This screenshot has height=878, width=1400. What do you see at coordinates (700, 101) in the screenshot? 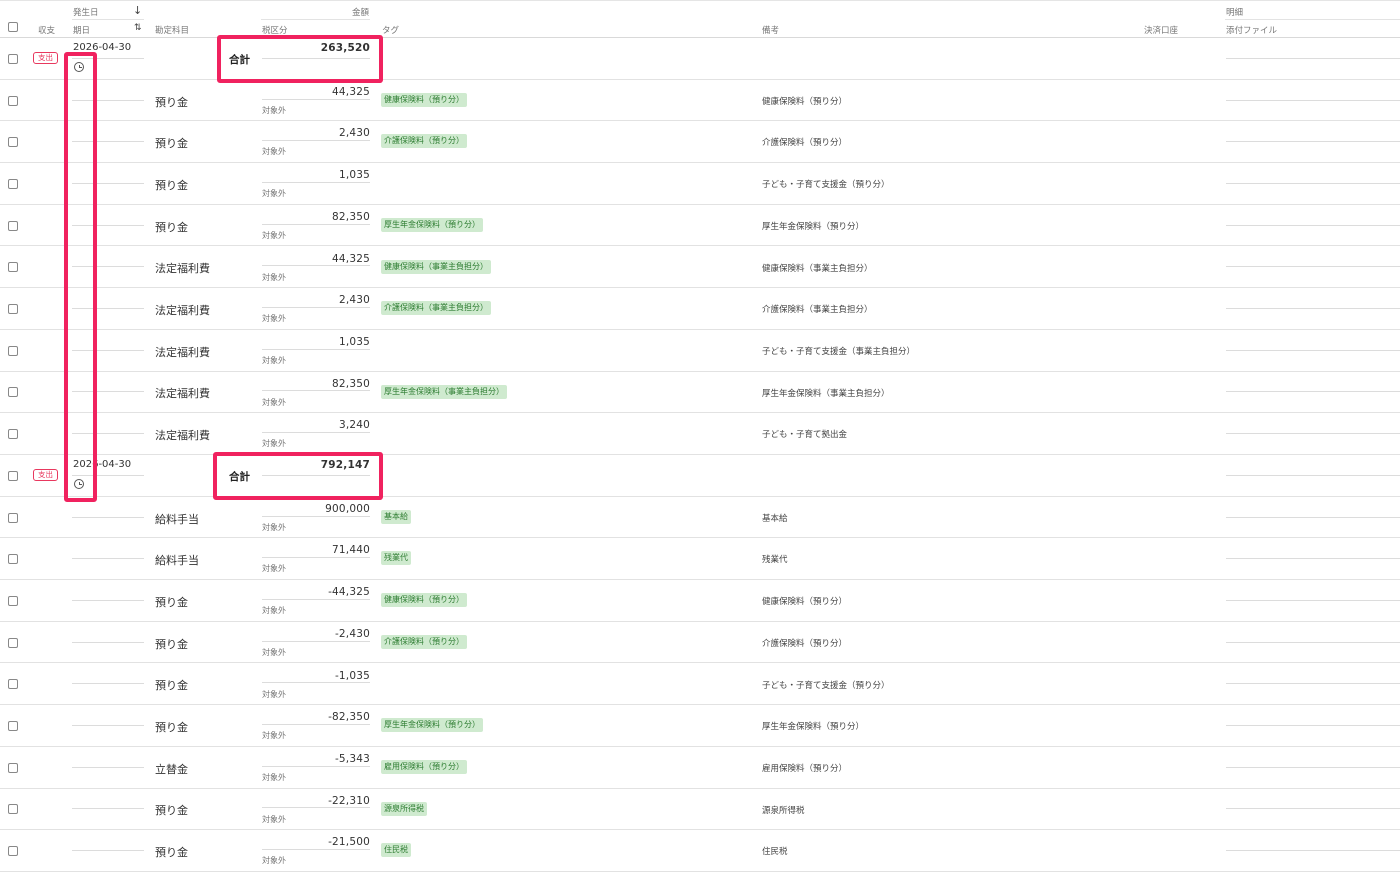
I see `transaction-line-row: 預り金 44,325 対象外 健康保険料（預り分） 健康保険料（預り分）` at bounding box center [700, 101].